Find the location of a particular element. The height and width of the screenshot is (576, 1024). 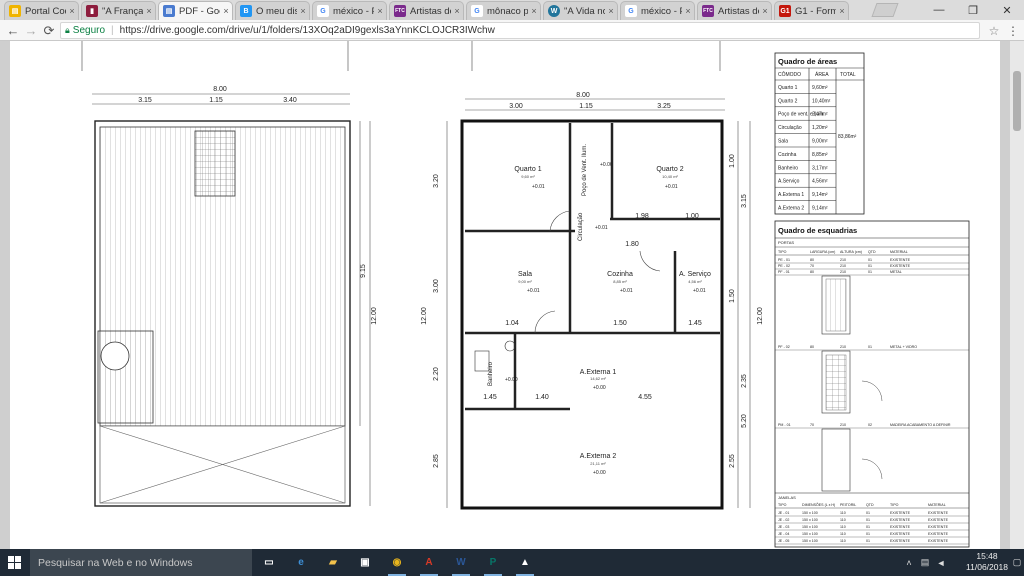

areas-header-area: ÁREA is located at coordinates (822, 74).